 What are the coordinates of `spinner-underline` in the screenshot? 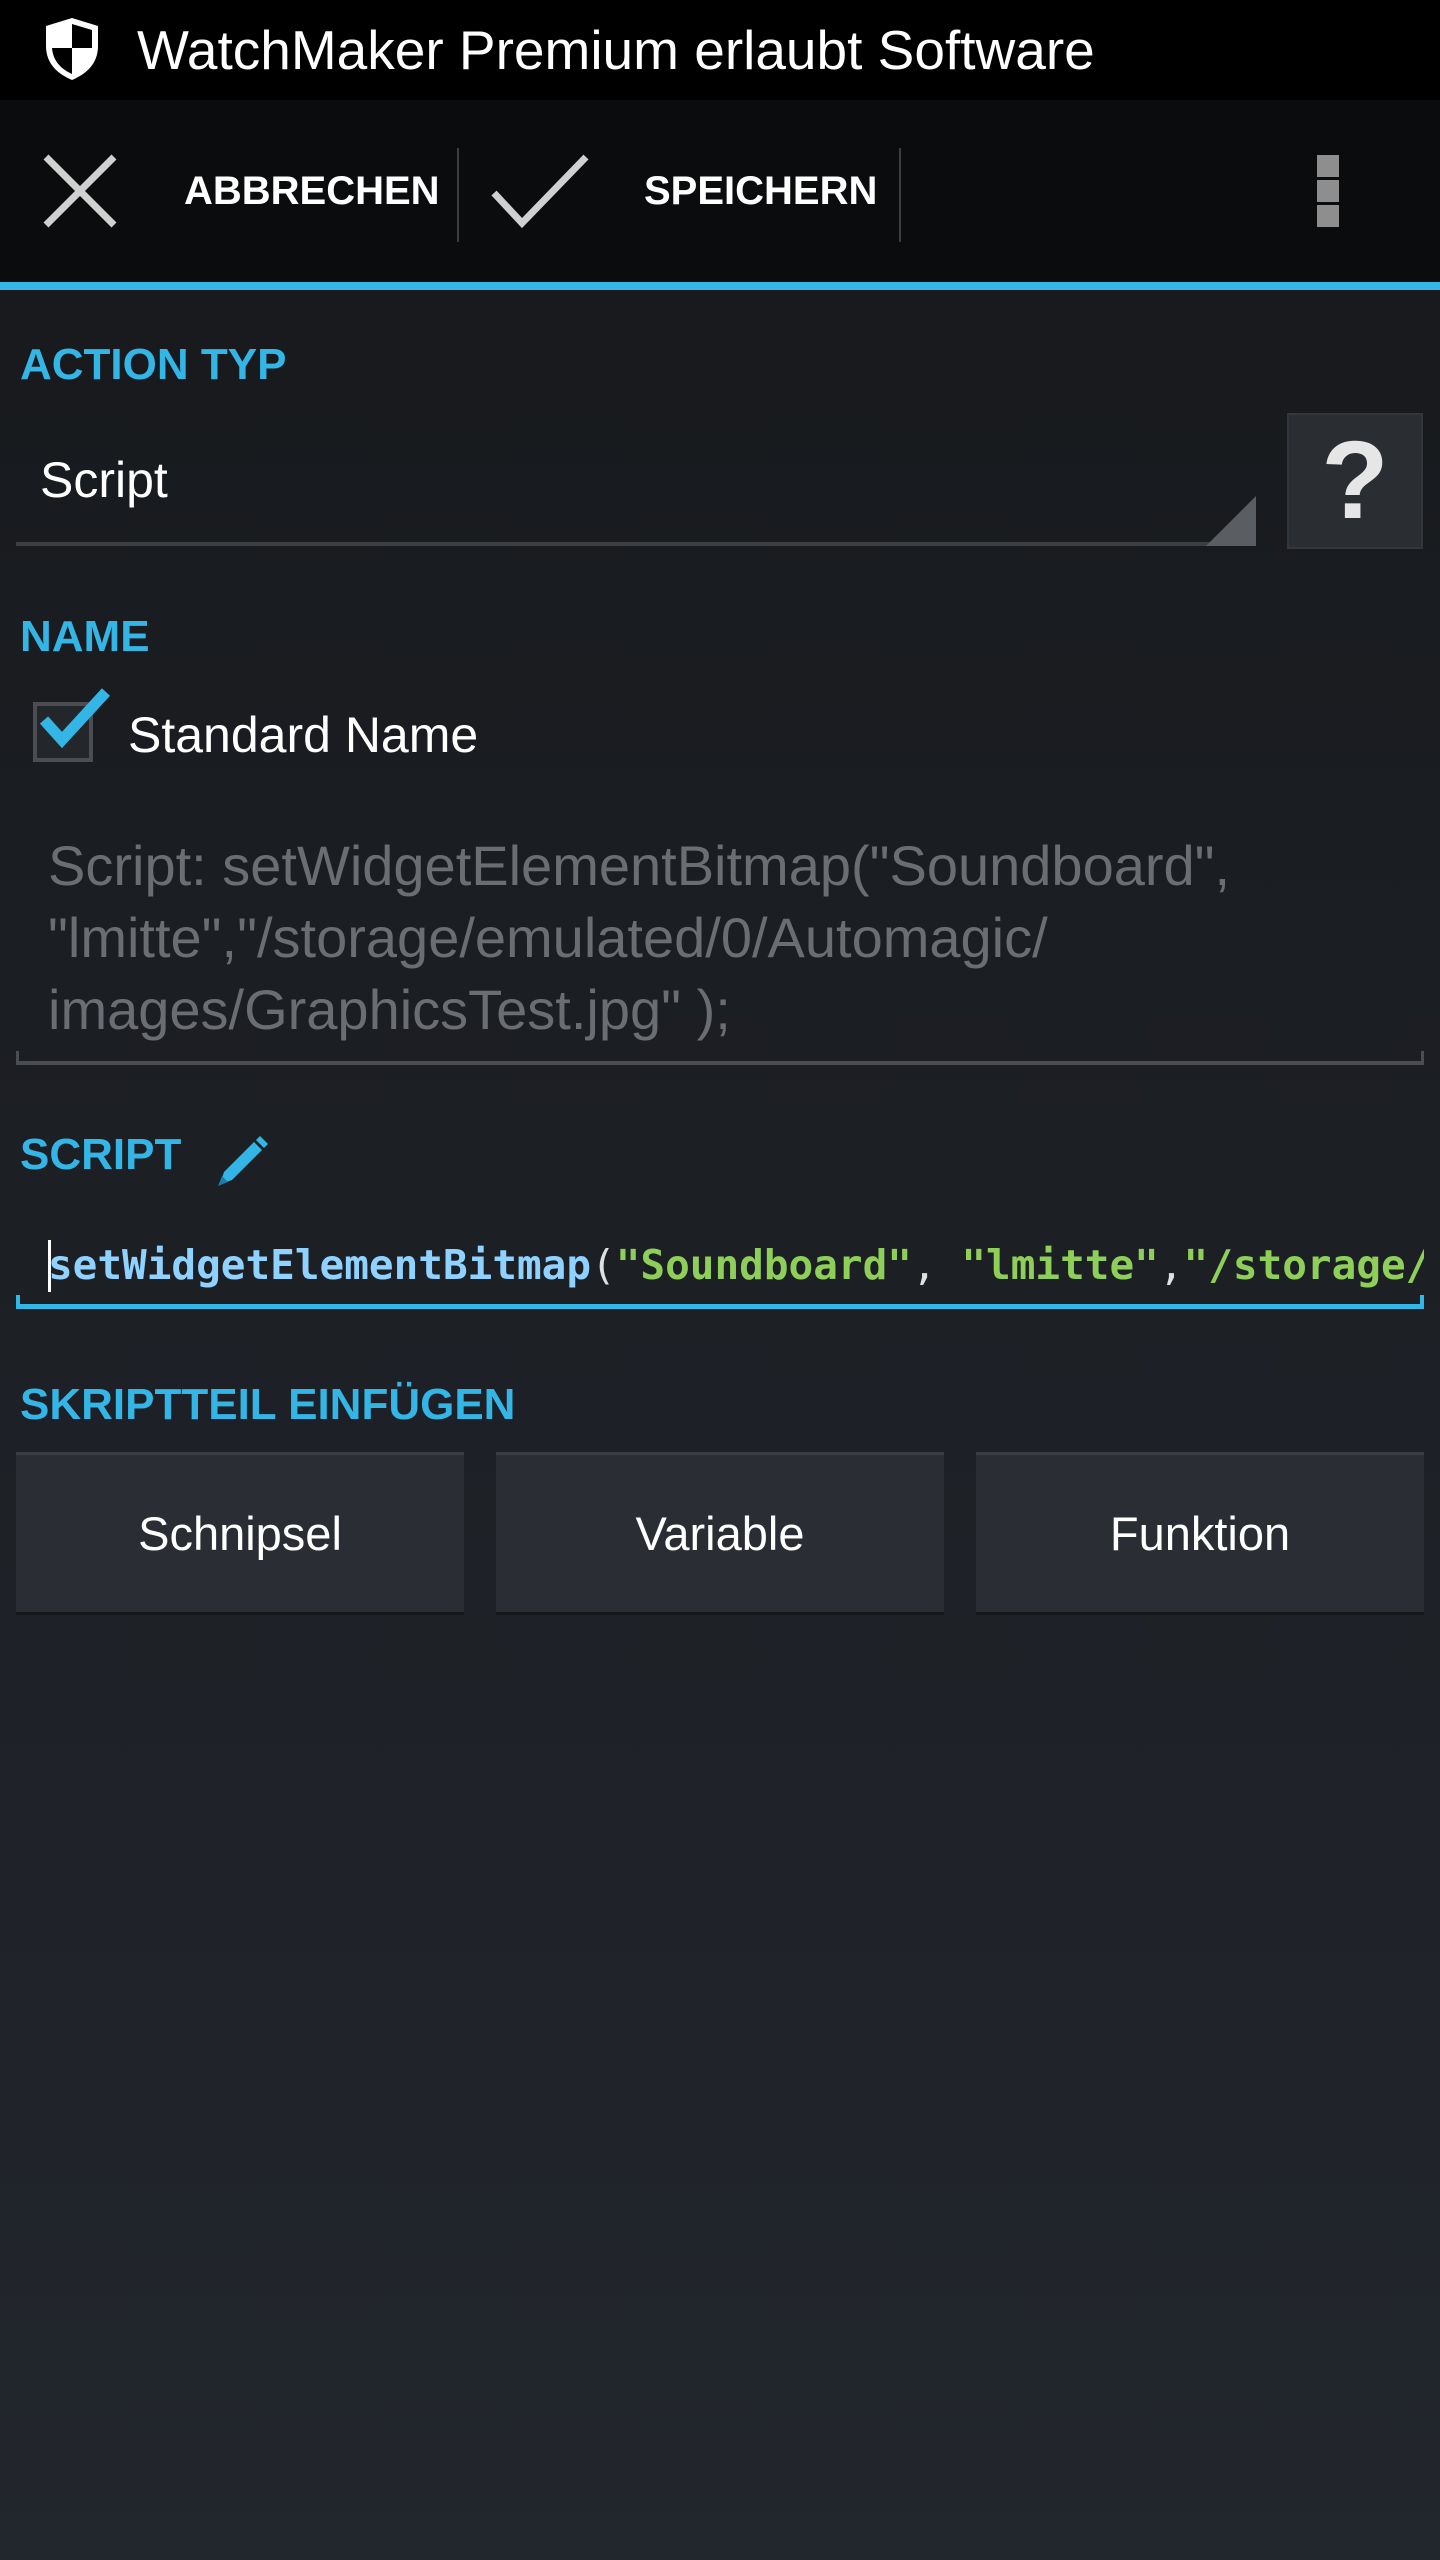 It's located at (636, 544).